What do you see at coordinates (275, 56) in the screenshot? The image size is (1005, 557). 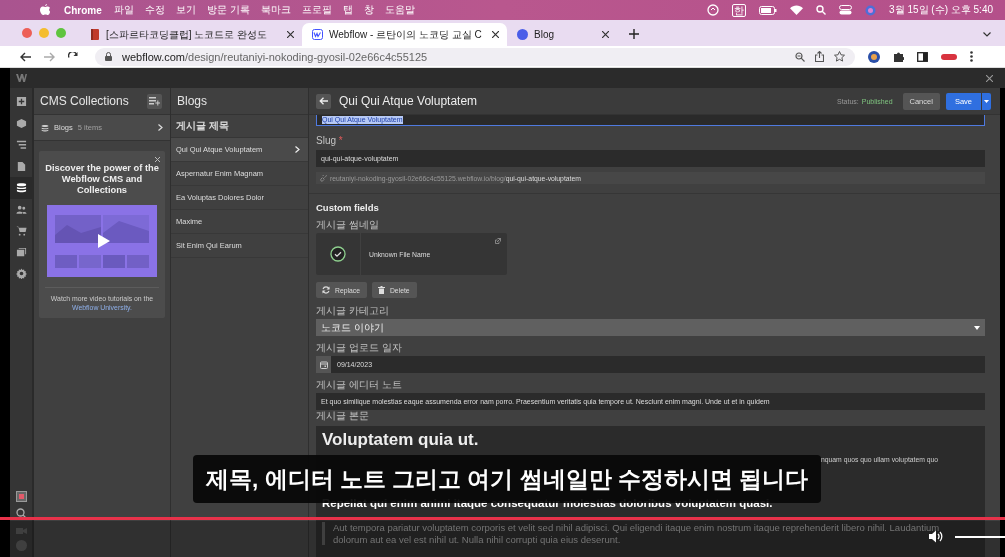 I see `url-text: webflow.com/design/reutaniyi-nokoding-gyosil-02e66c4c55125` at bounding box center [275, 56].